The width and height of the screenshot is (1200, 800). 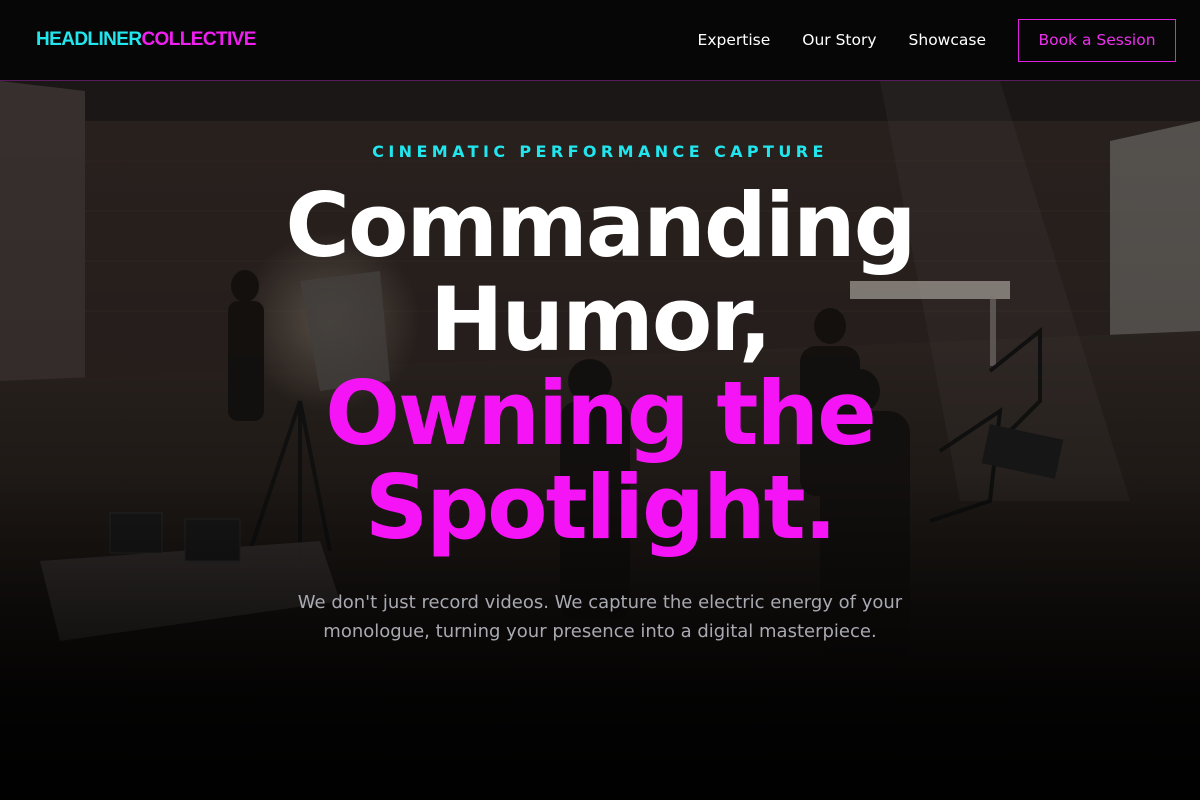 I want to click on headline-line-1: Commanding, so click(x=600, y=225).